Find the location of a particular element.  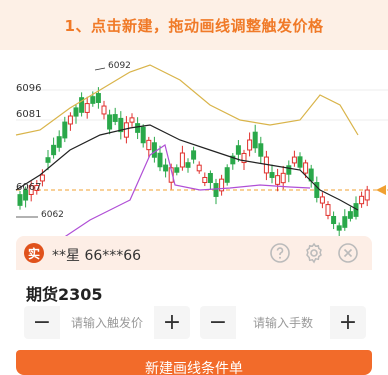

contract-name: 期货2305 is located at coordinates (64, 294).